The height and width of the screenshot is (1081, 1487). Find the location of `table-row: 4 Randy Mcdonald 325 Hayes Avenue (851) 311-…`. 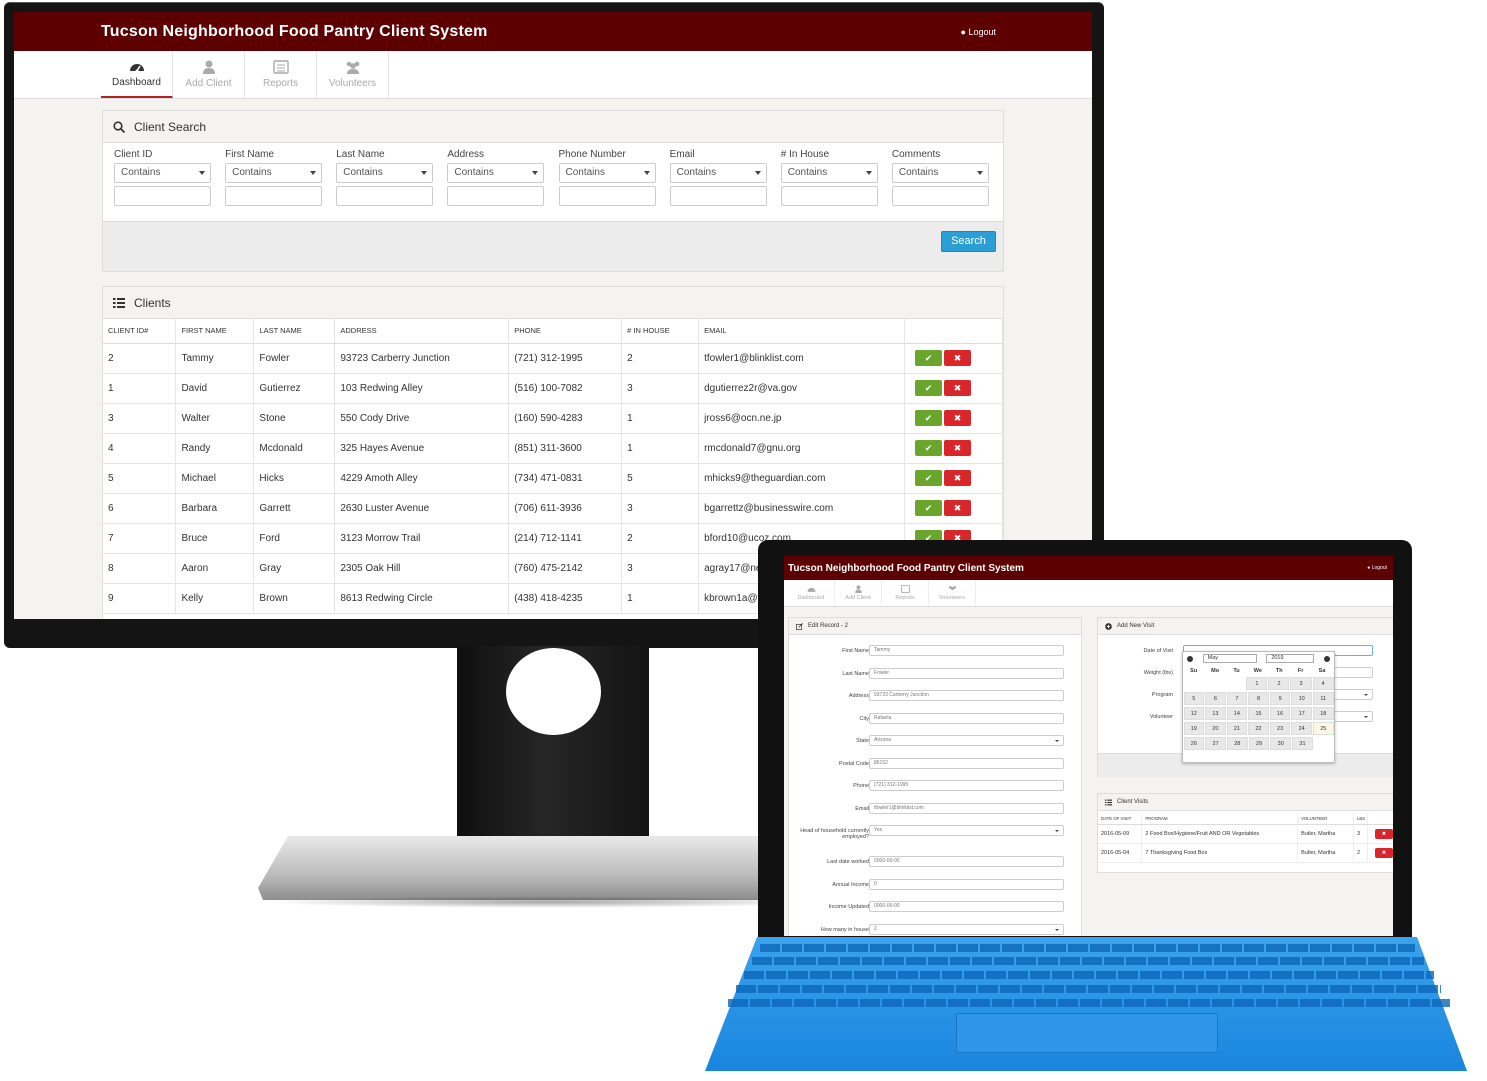

table-row: 4 Randy Mcdonald 325 Hayes Avenue (851) 311-… is located at coordinates (553, 448).